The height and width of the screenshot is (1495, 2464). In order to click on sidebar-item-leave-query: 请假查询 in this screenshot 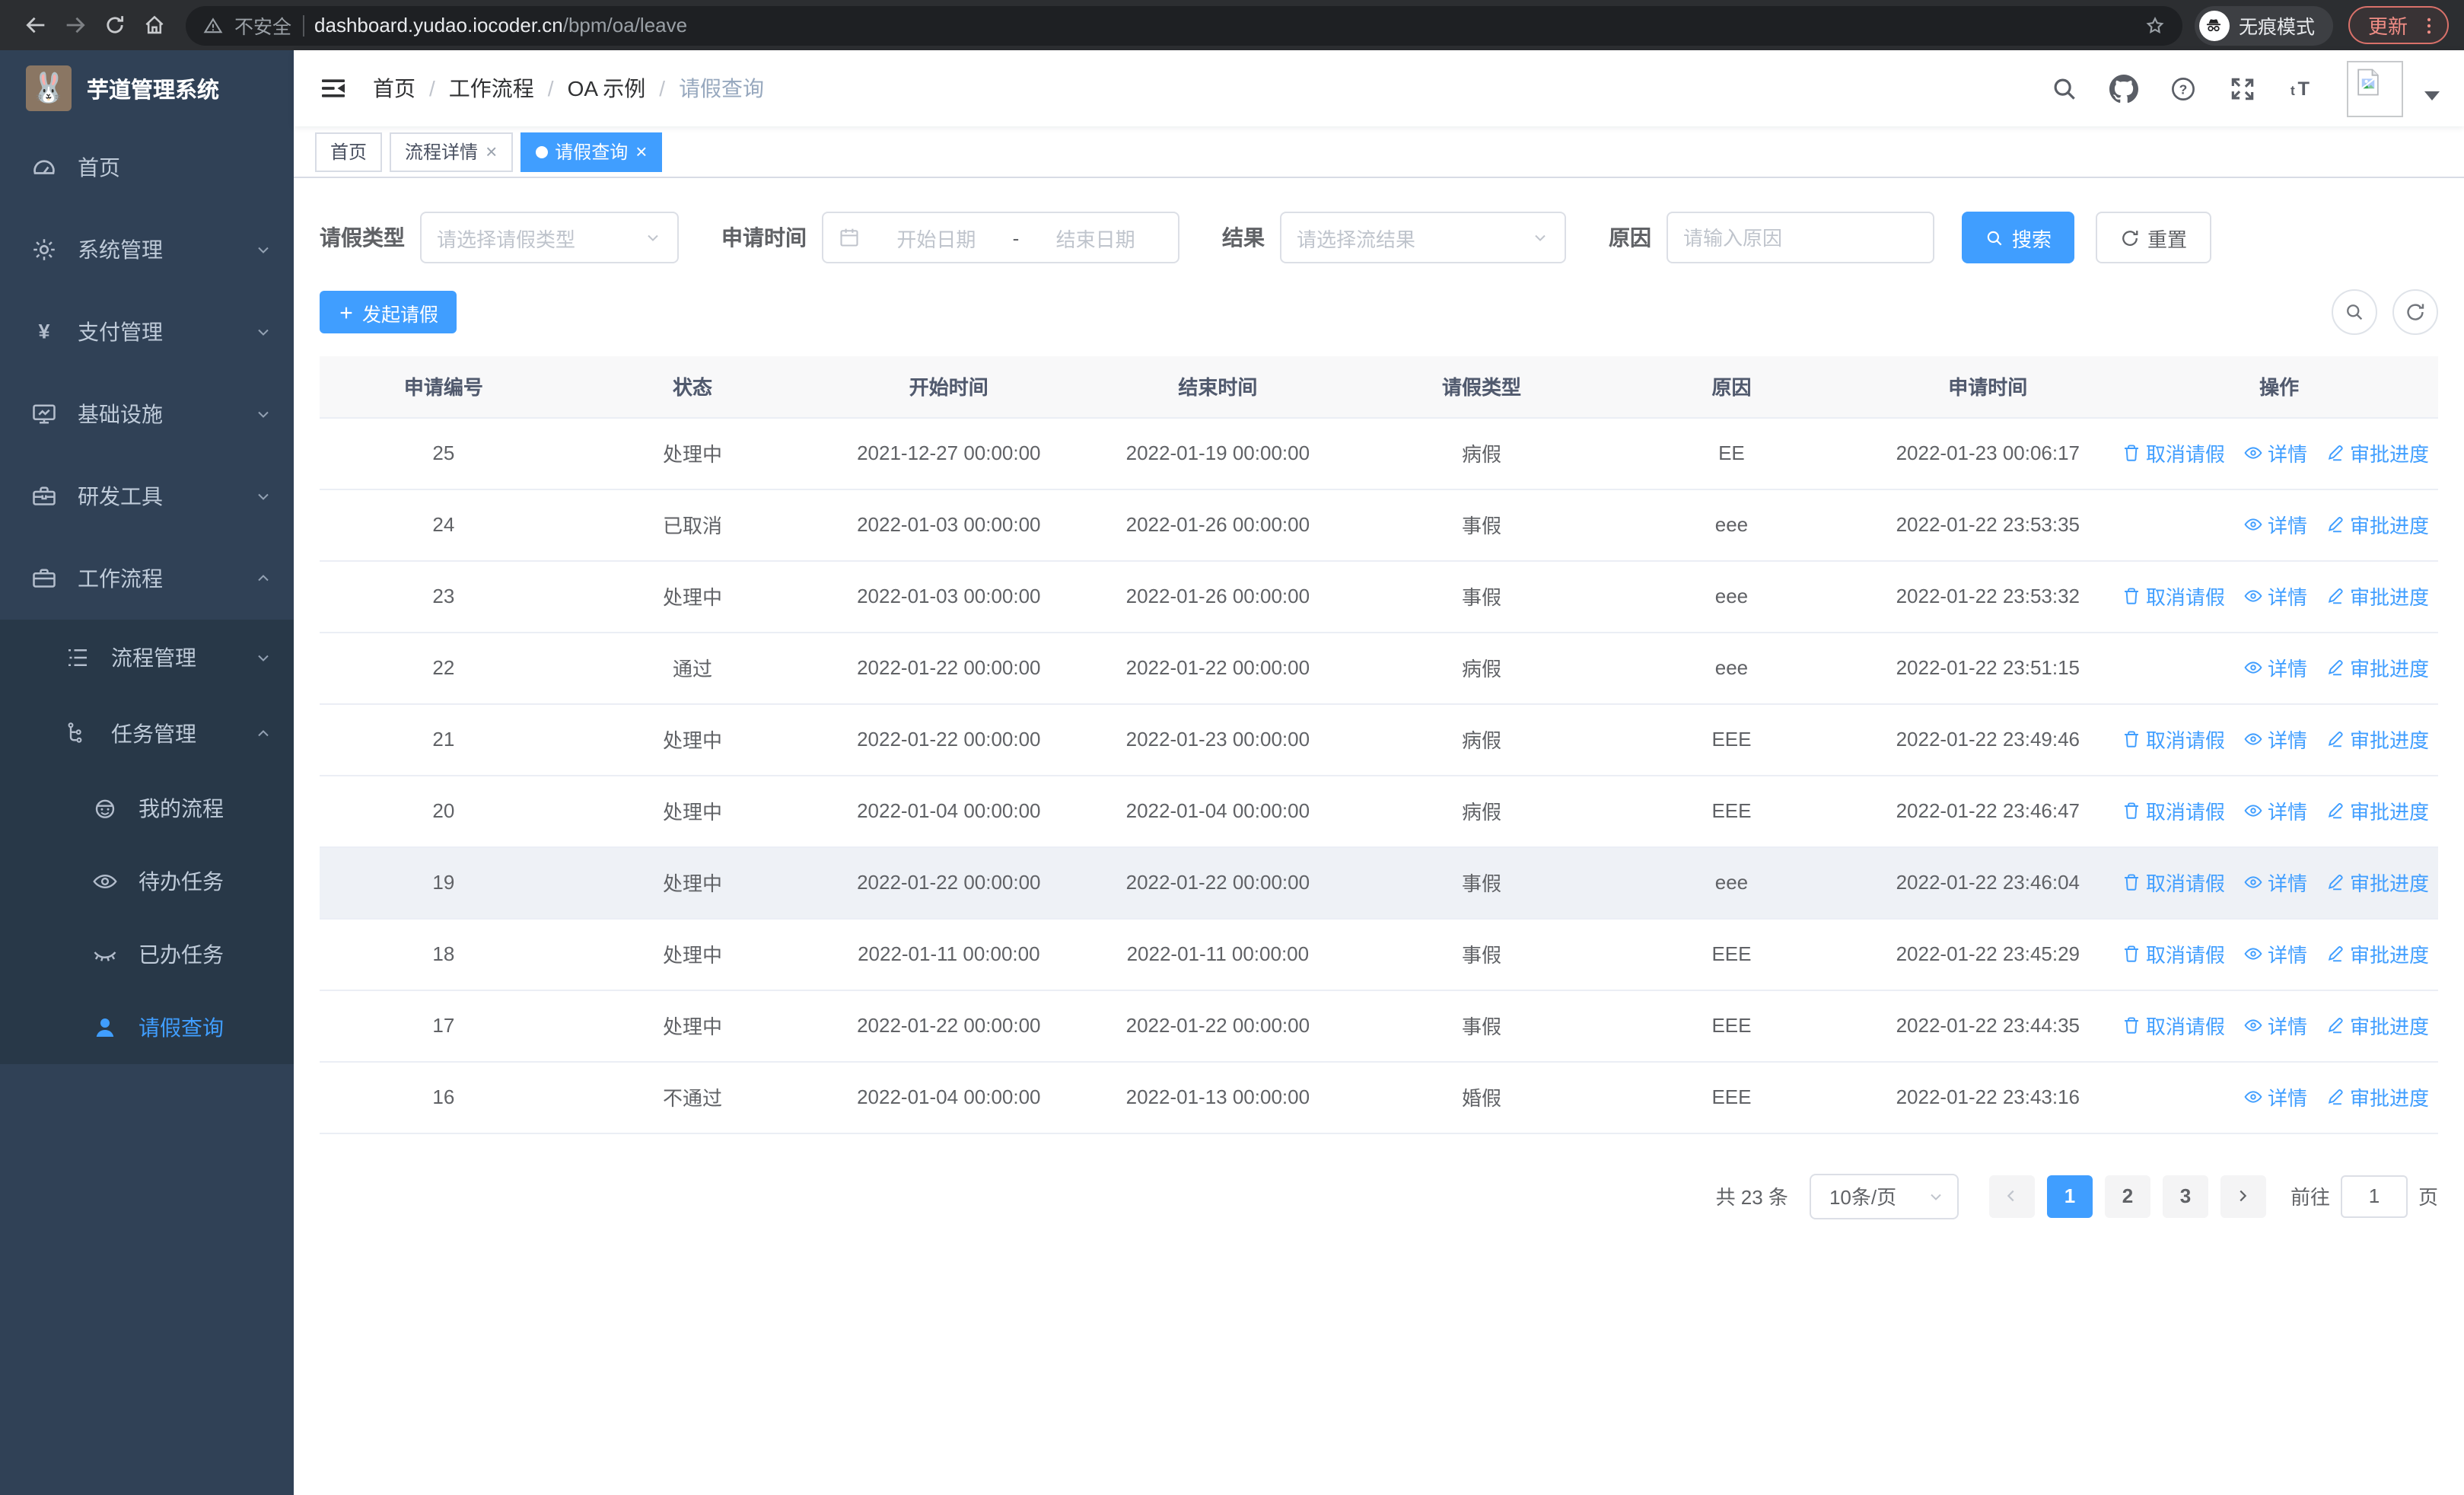, I will do `click(147, 1028)`.